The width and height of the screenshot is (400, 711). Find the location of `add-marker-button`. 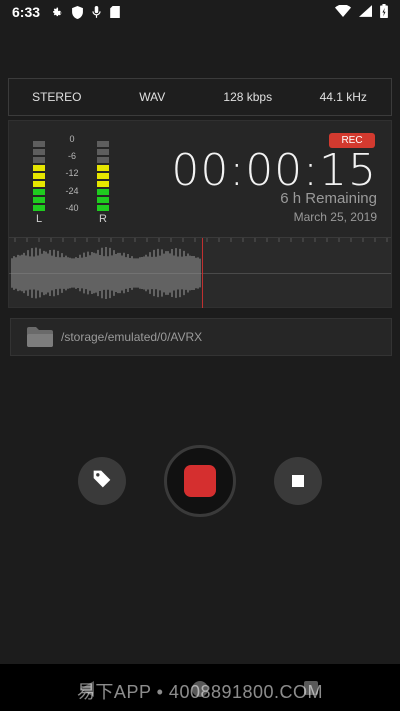

add-marker-button is located at coordinates (102, 481).